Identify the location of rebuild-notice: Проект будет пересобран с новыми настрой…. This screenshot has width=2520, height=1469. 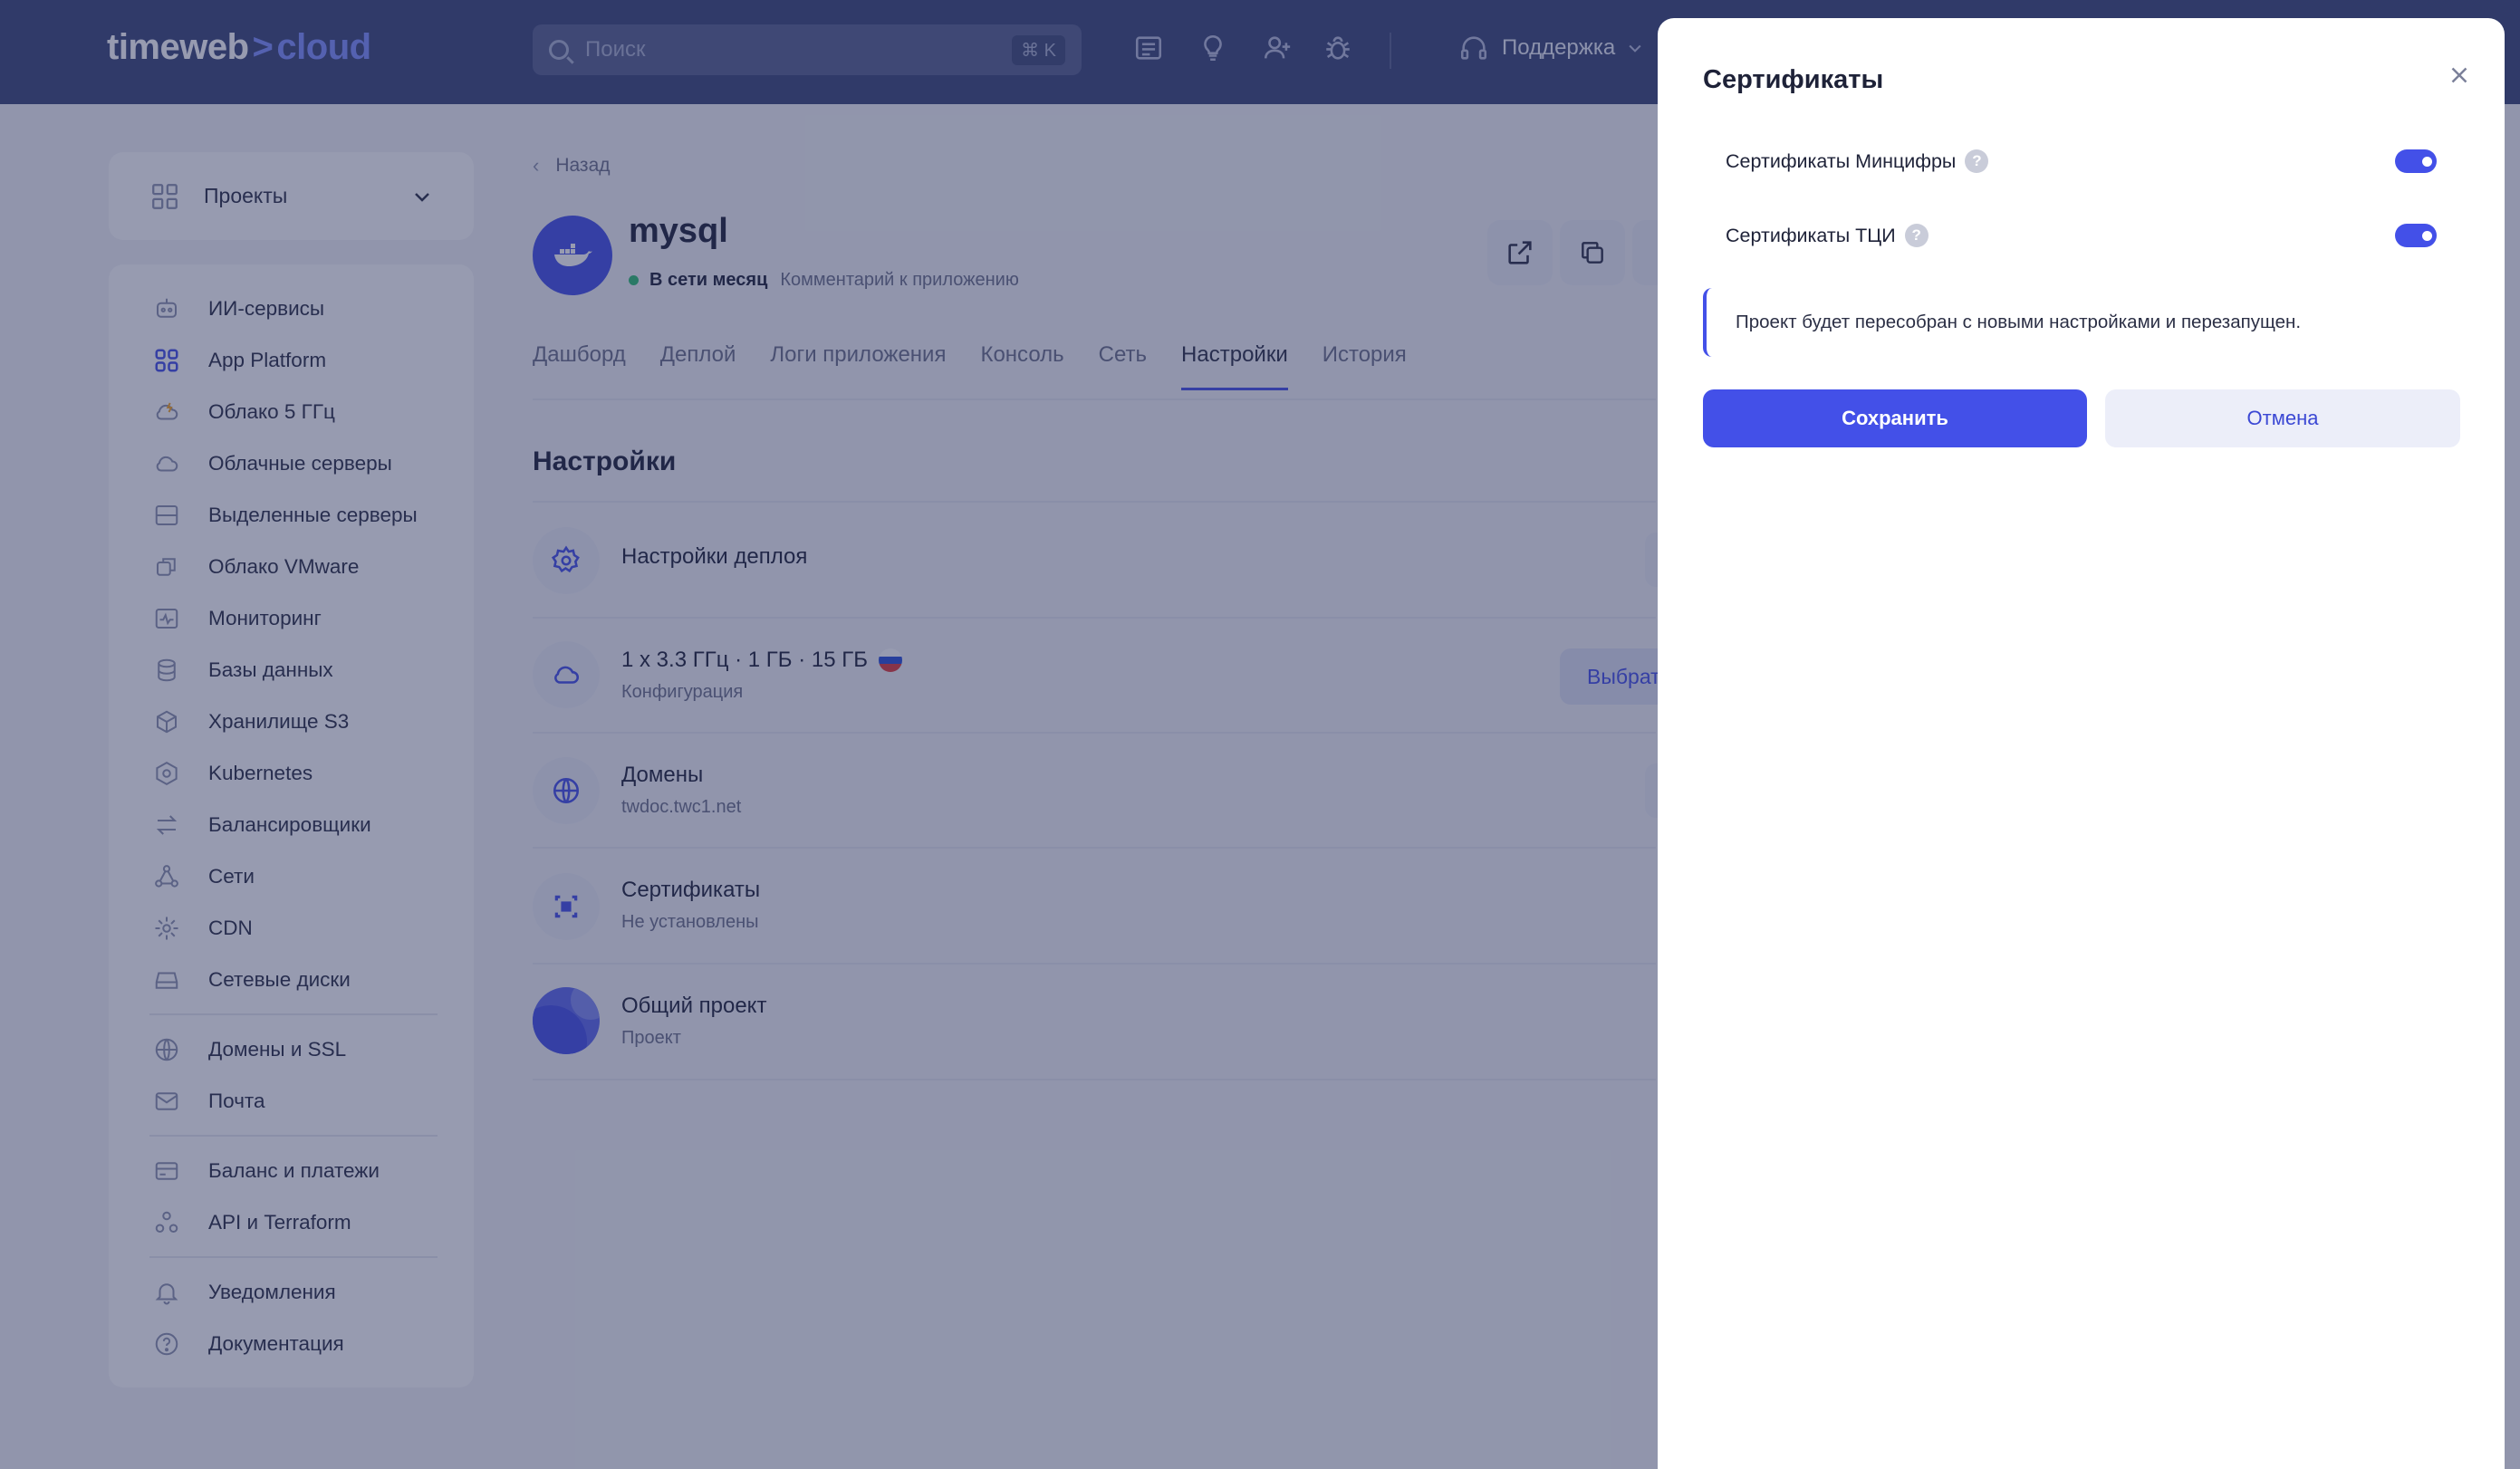
(2079, 322).